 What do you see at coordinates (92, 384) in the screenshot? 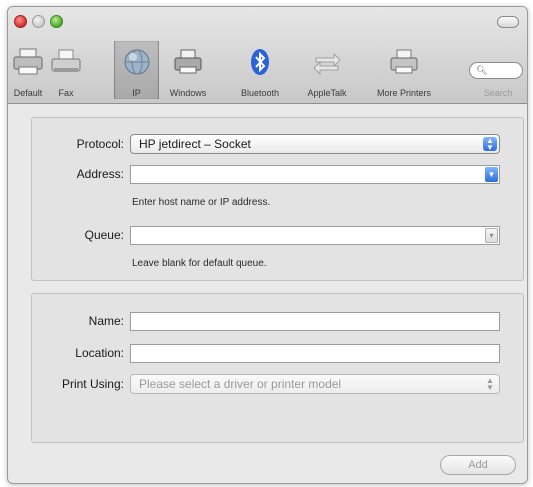
I see `print-using-label: Print Using:` at bounding box center [92, 384].